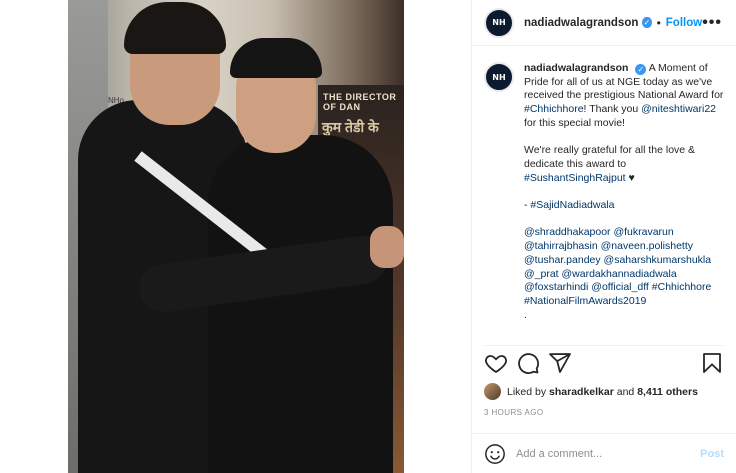 This screenshot has width=736, height=473. I want to click on liker-username: sharadkelkar, so click(581, 392).